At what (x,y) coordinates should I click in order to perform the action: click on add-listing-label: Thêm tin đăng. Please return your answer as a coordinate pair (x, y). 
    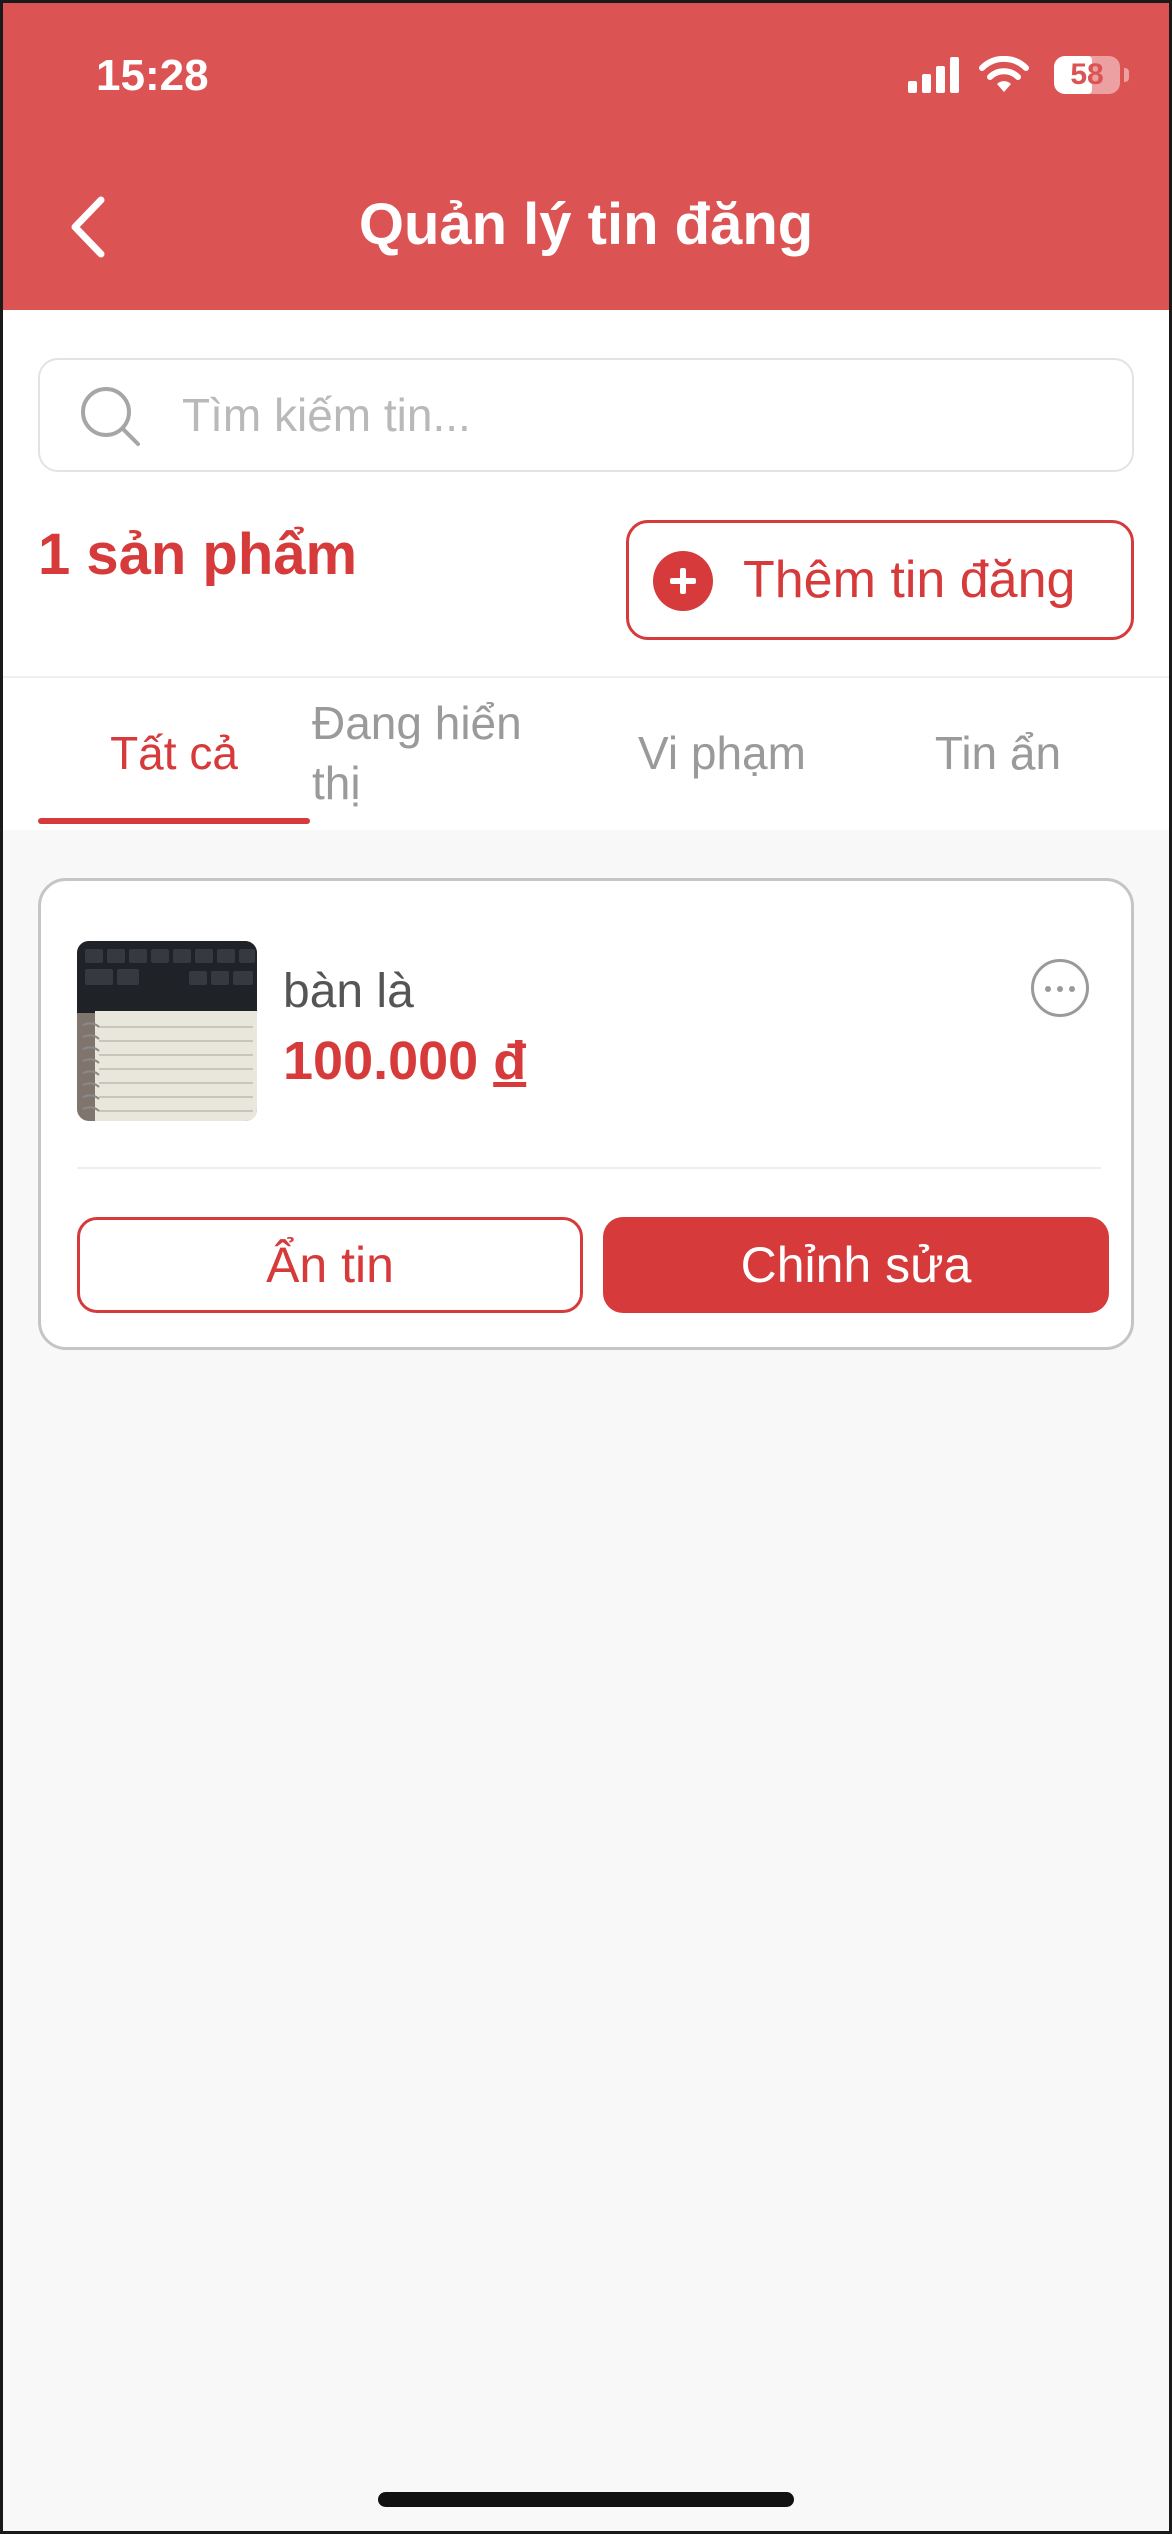
    Looking at the image, I should click on (909, 580).